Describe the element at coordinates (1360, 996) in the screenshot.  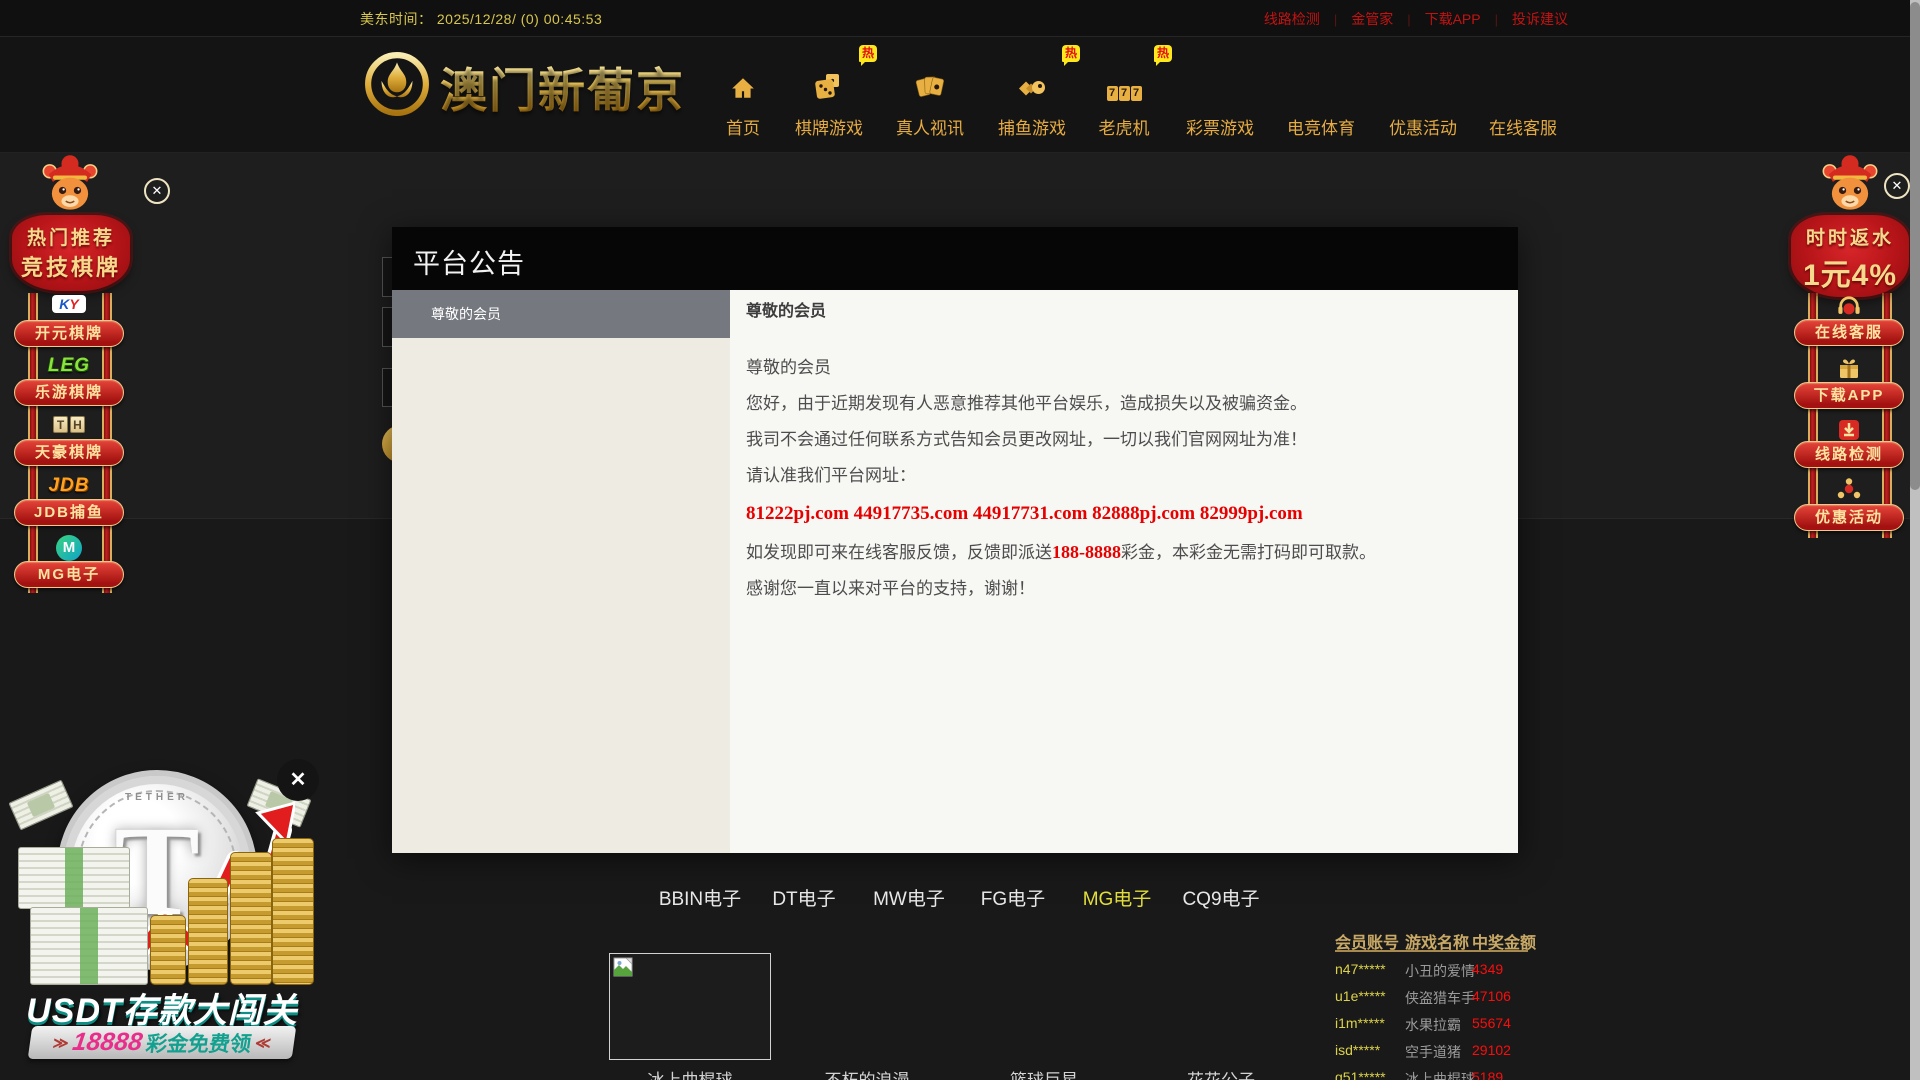
I see `winner-account: u1e*****` at that location.